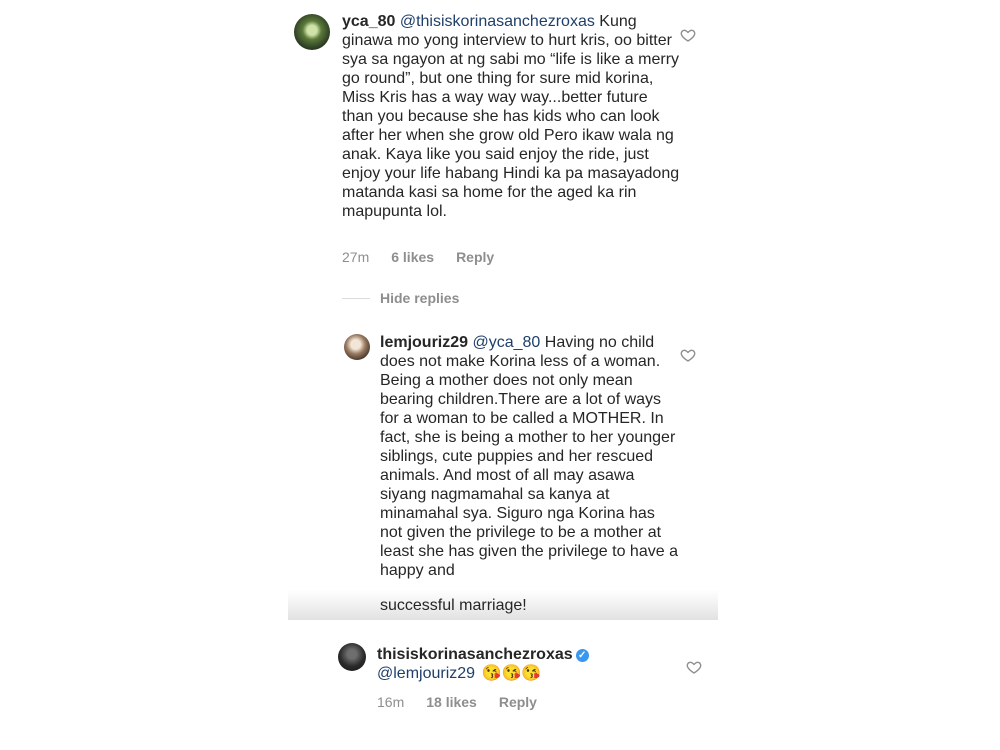 The image size is (1000, 750). What do you see at coordinates (582, 655) in the screenshot?
I see `verified-badge-icon: ✓` at bounding box center [582, 655].